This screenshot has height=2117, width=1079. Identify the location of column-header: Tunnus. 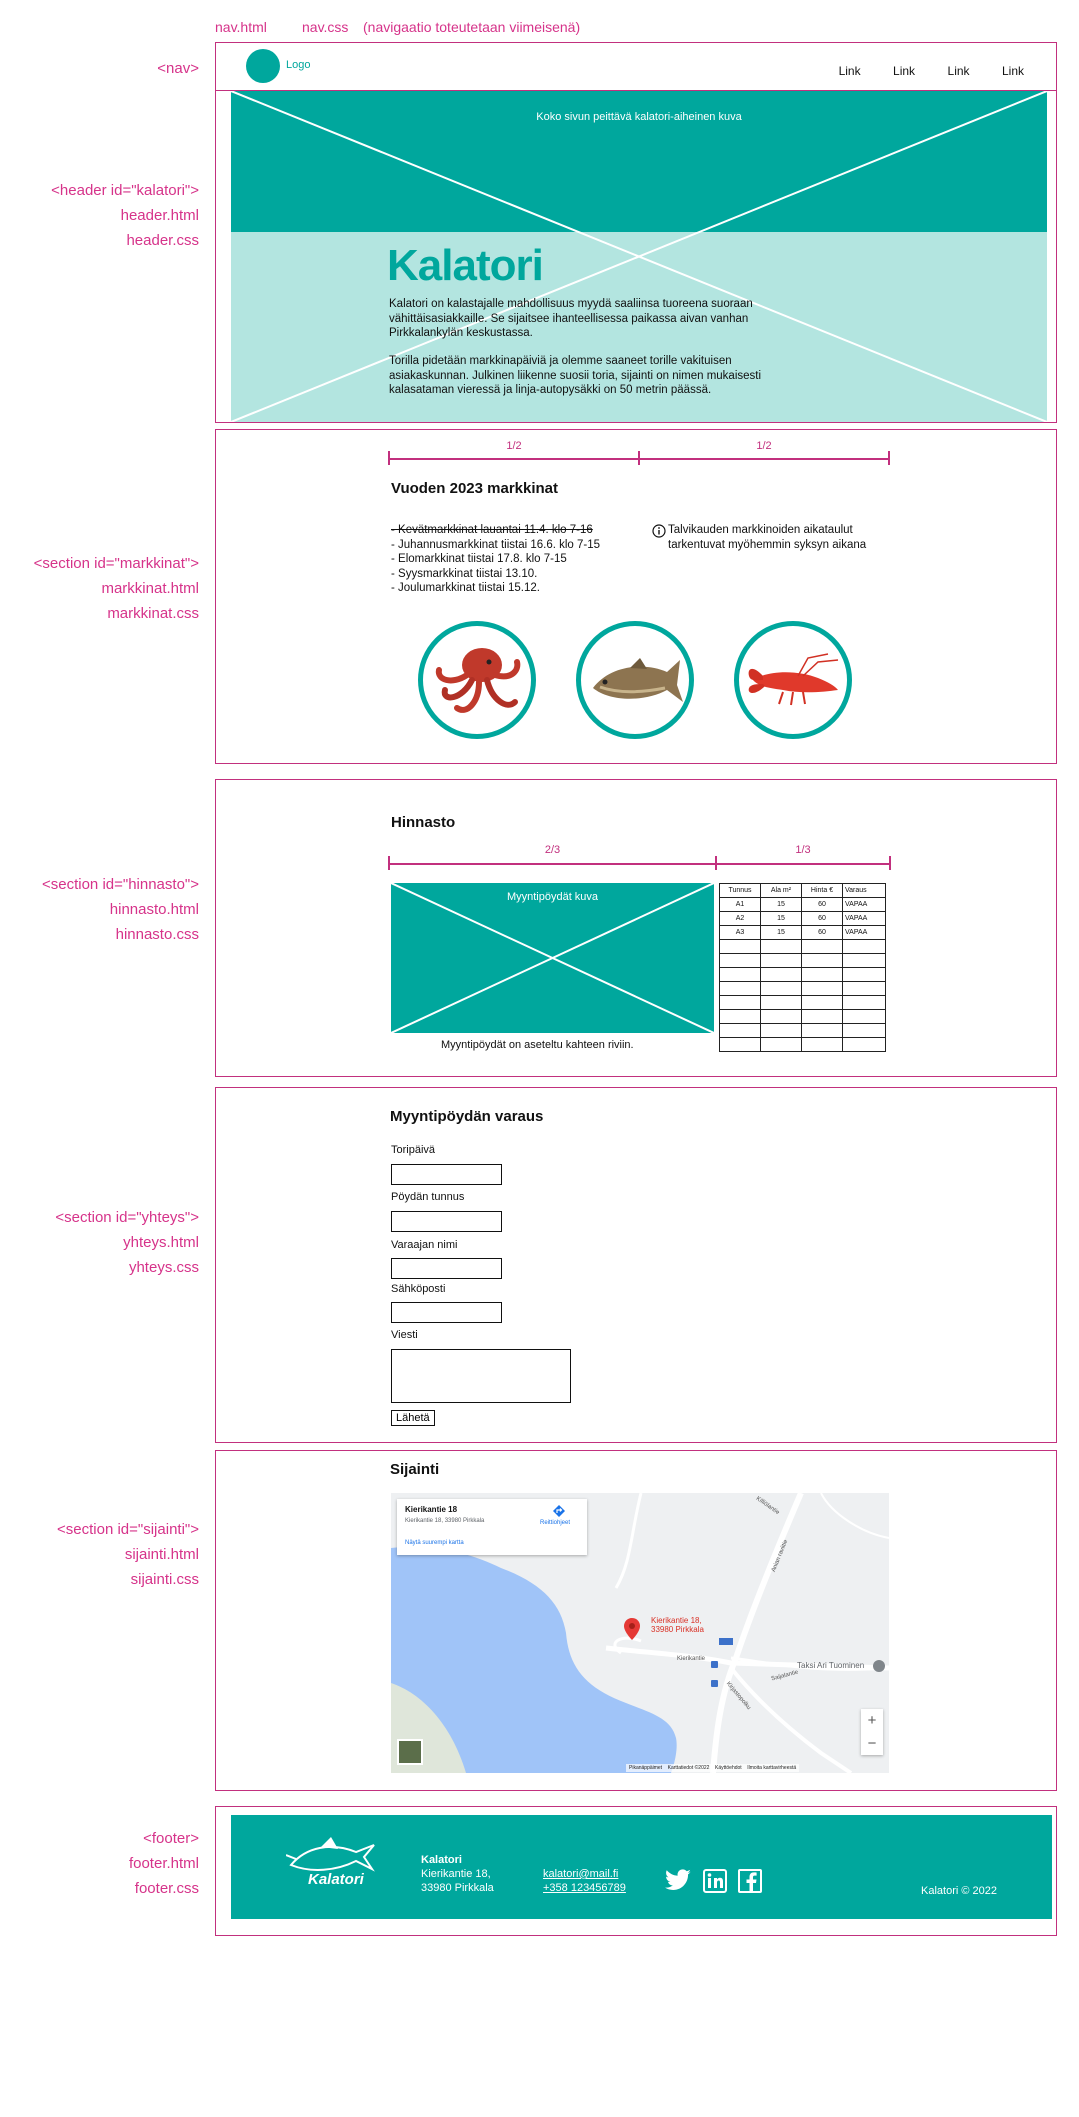
(740, 890).